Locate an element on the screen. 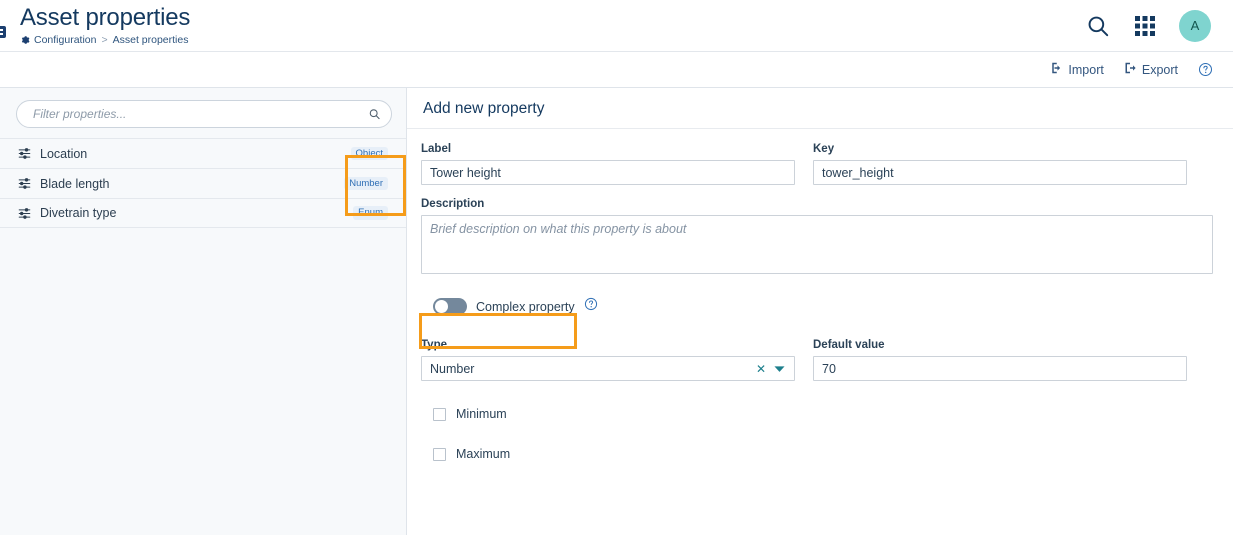  filter-properties-input is located at coordinates (196, 114).